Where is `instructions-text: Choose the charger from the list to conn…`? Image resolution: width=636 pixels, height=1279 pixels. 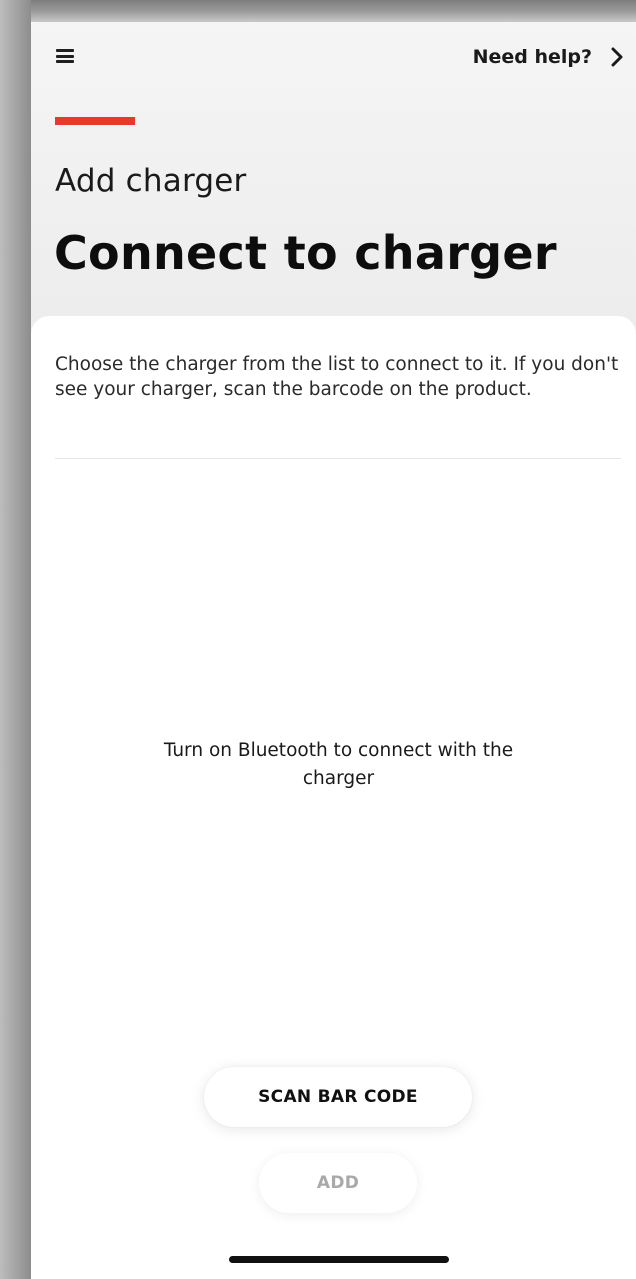
instructions-text: Choose the charger from the list to conn… is located at coordinates (337, 377).